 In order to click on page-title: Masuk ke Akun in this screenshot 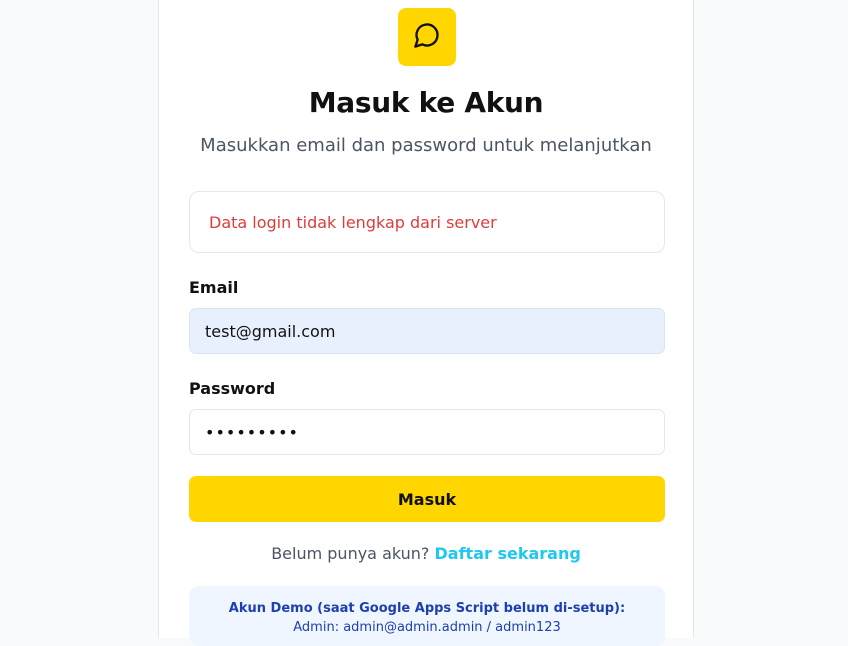, I will do `click(426, 102)`.